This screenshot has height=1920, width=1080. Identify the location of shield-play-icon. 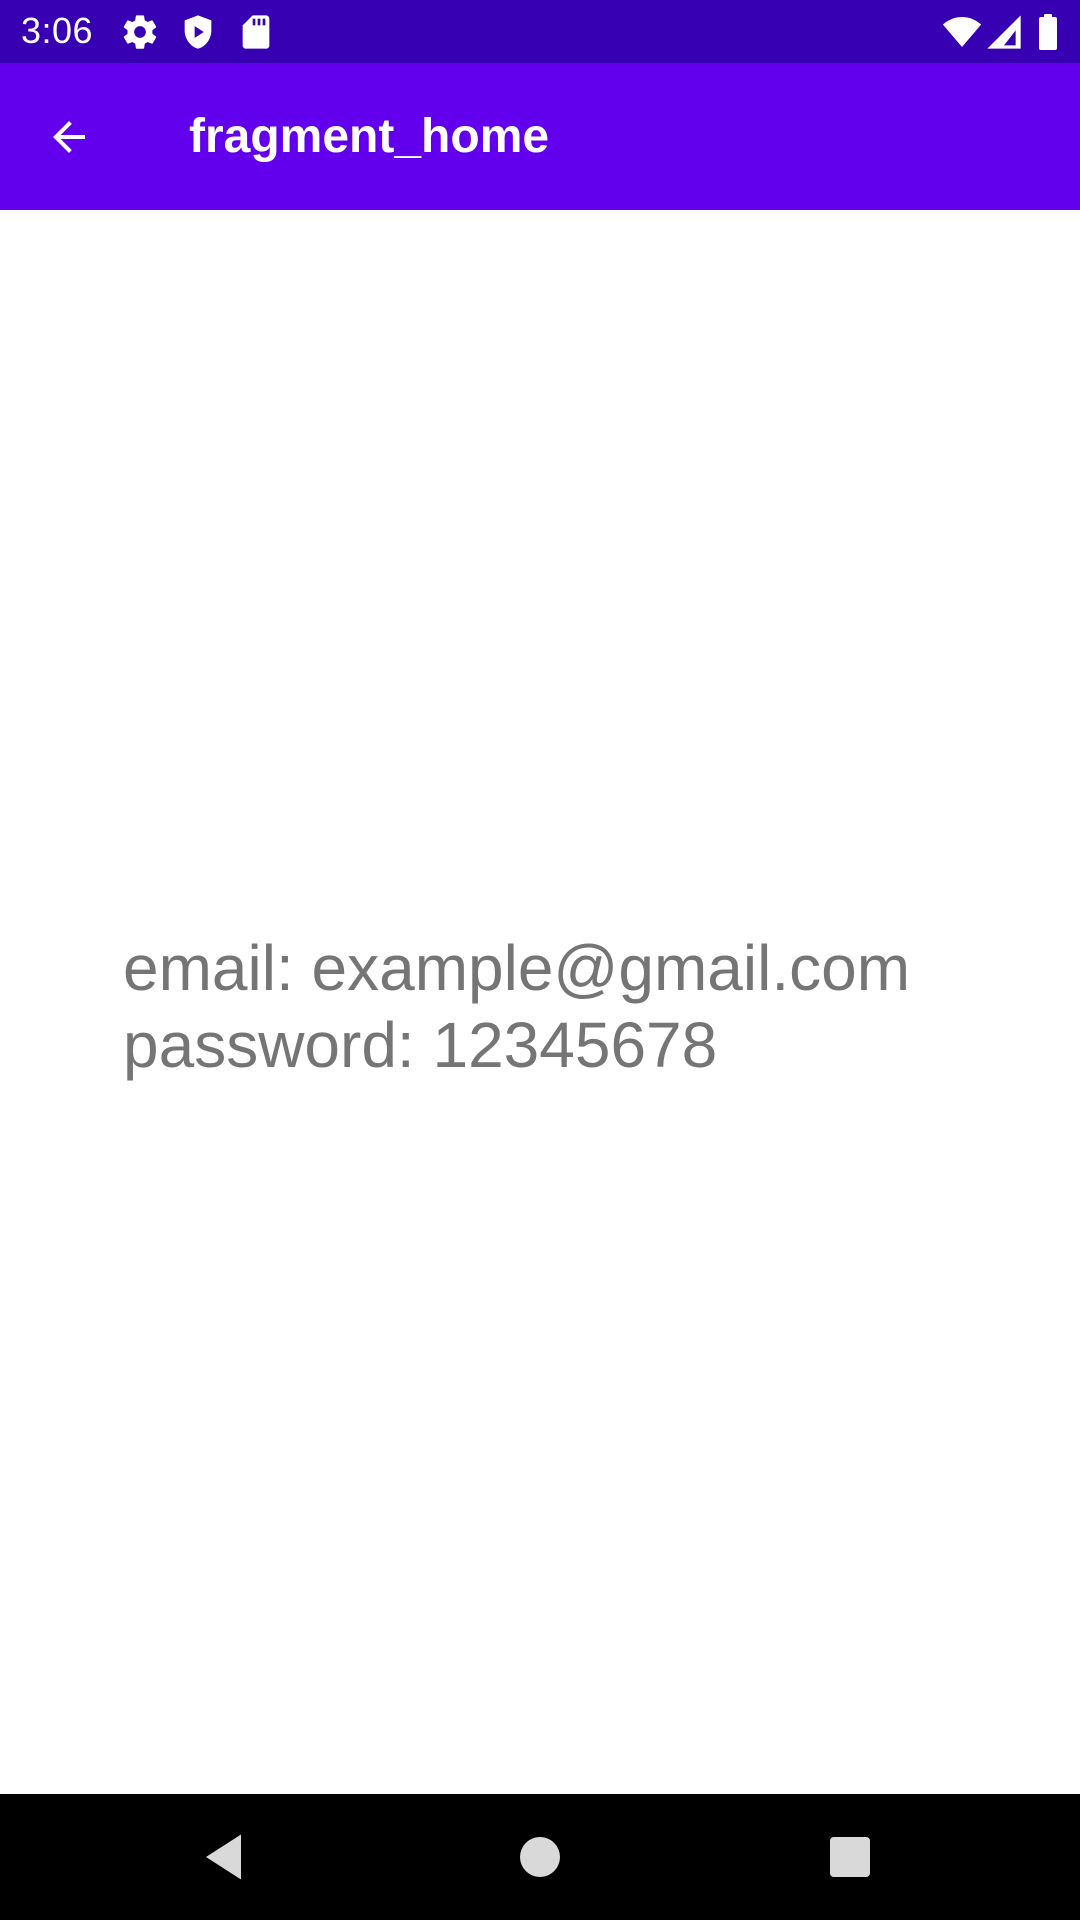
(198, 32).